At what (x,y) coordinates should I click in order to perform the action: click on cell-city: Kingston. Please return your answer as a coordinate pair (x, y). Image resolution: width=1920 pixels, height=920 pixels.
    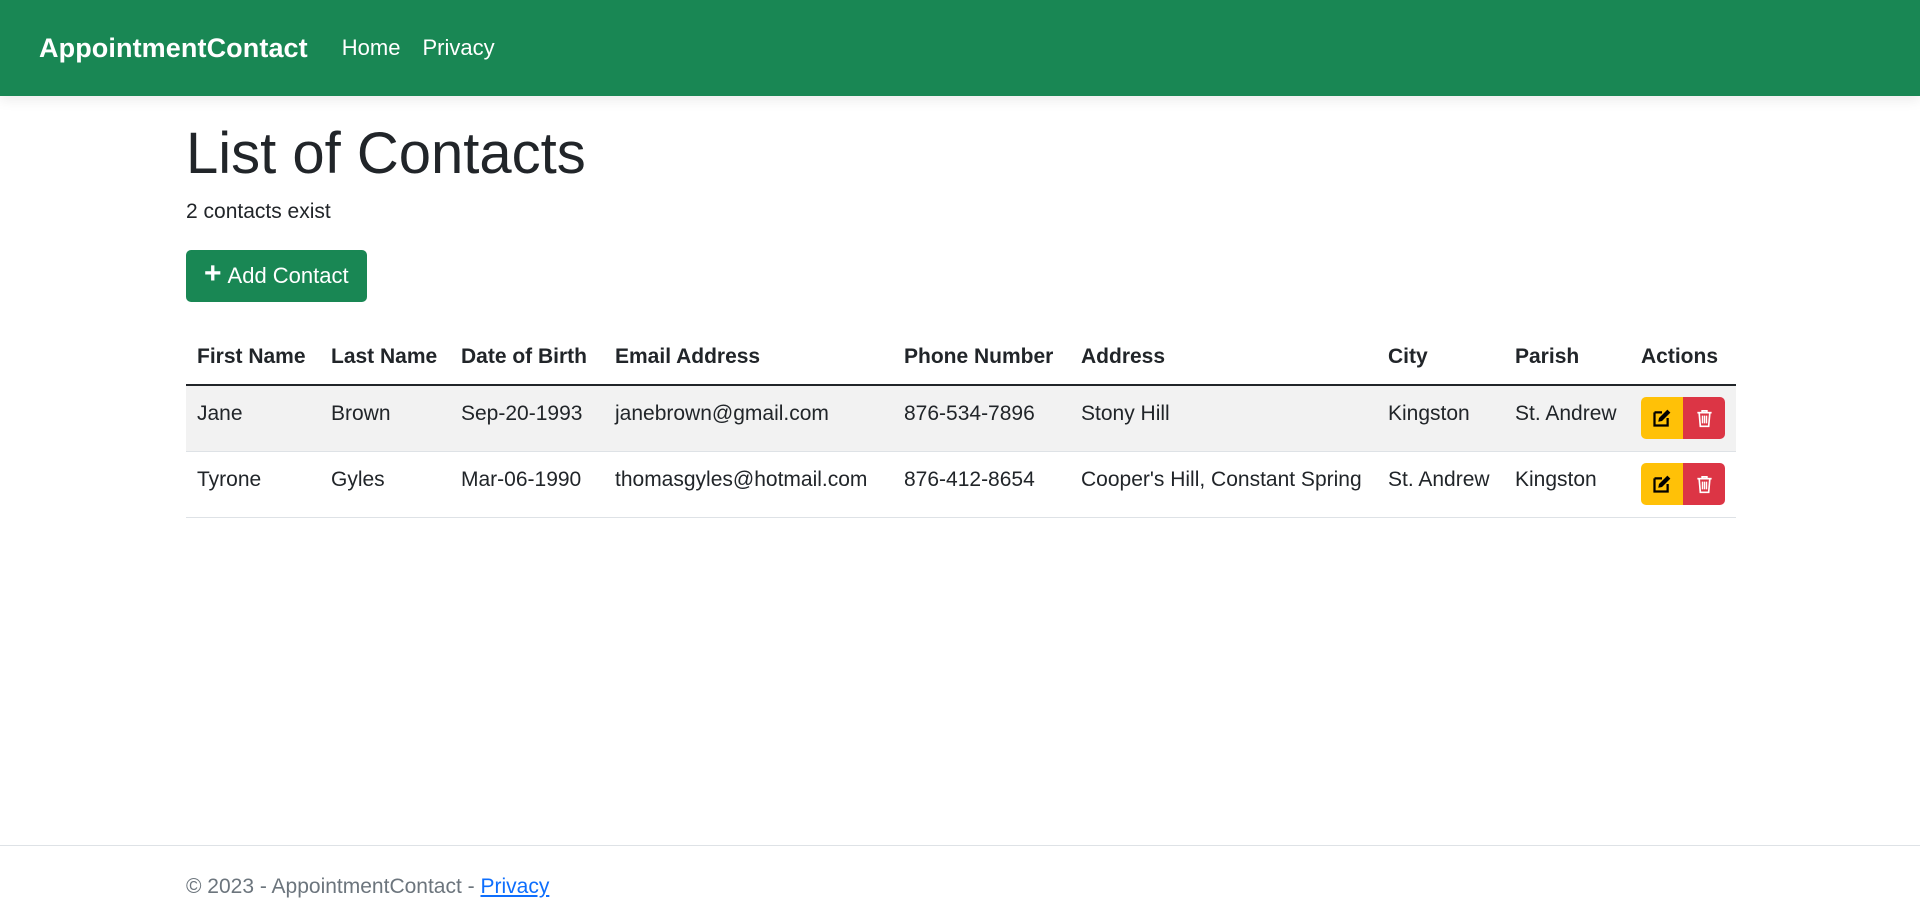
    Looking at the image, I should click on (1440, 418).